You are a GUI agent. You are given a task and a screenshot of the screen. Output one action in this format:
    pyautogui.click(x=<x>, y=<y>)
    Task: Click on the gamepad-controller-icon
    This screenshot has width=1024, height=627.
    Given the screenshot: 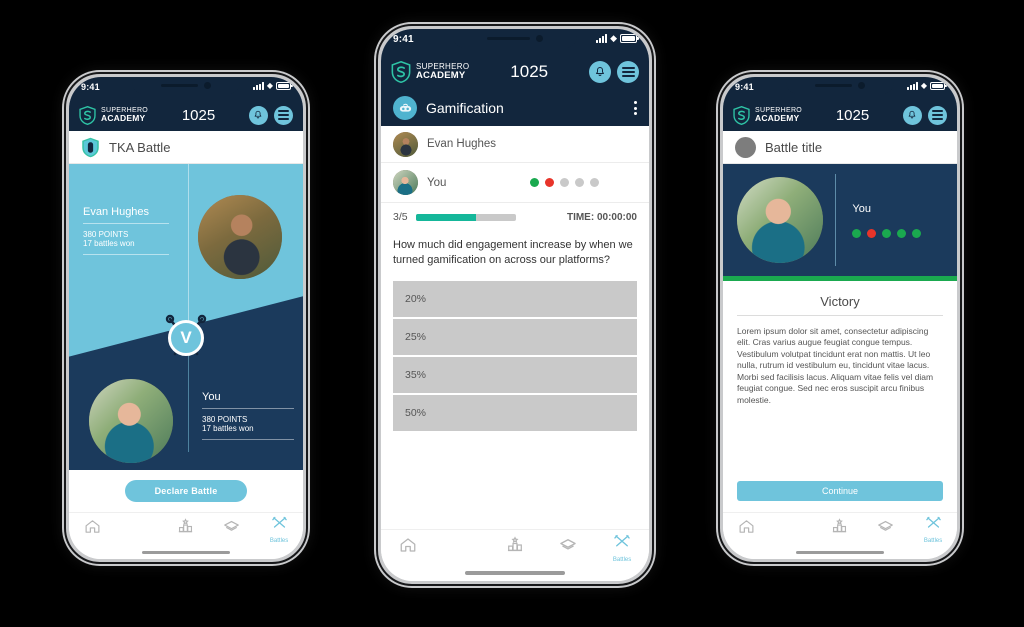 What is the action you would take?
    pyautogui.click(x=405, y=108)
    